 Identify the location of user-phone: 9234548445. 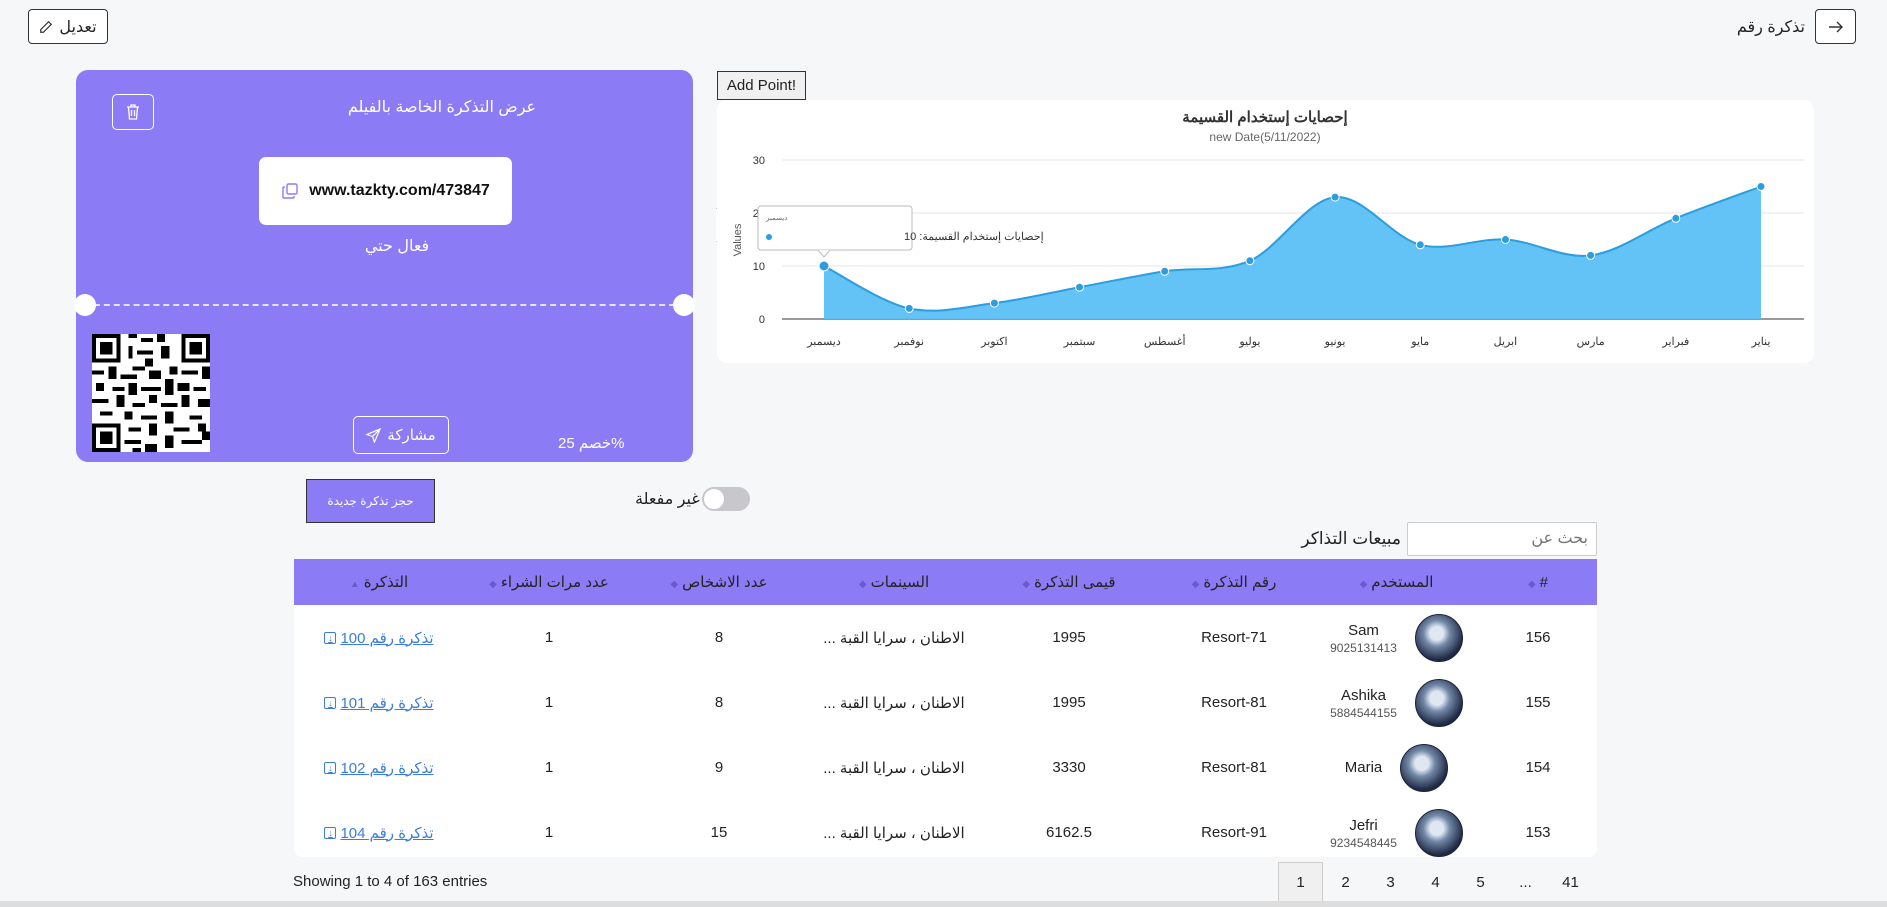
(1363, 842).